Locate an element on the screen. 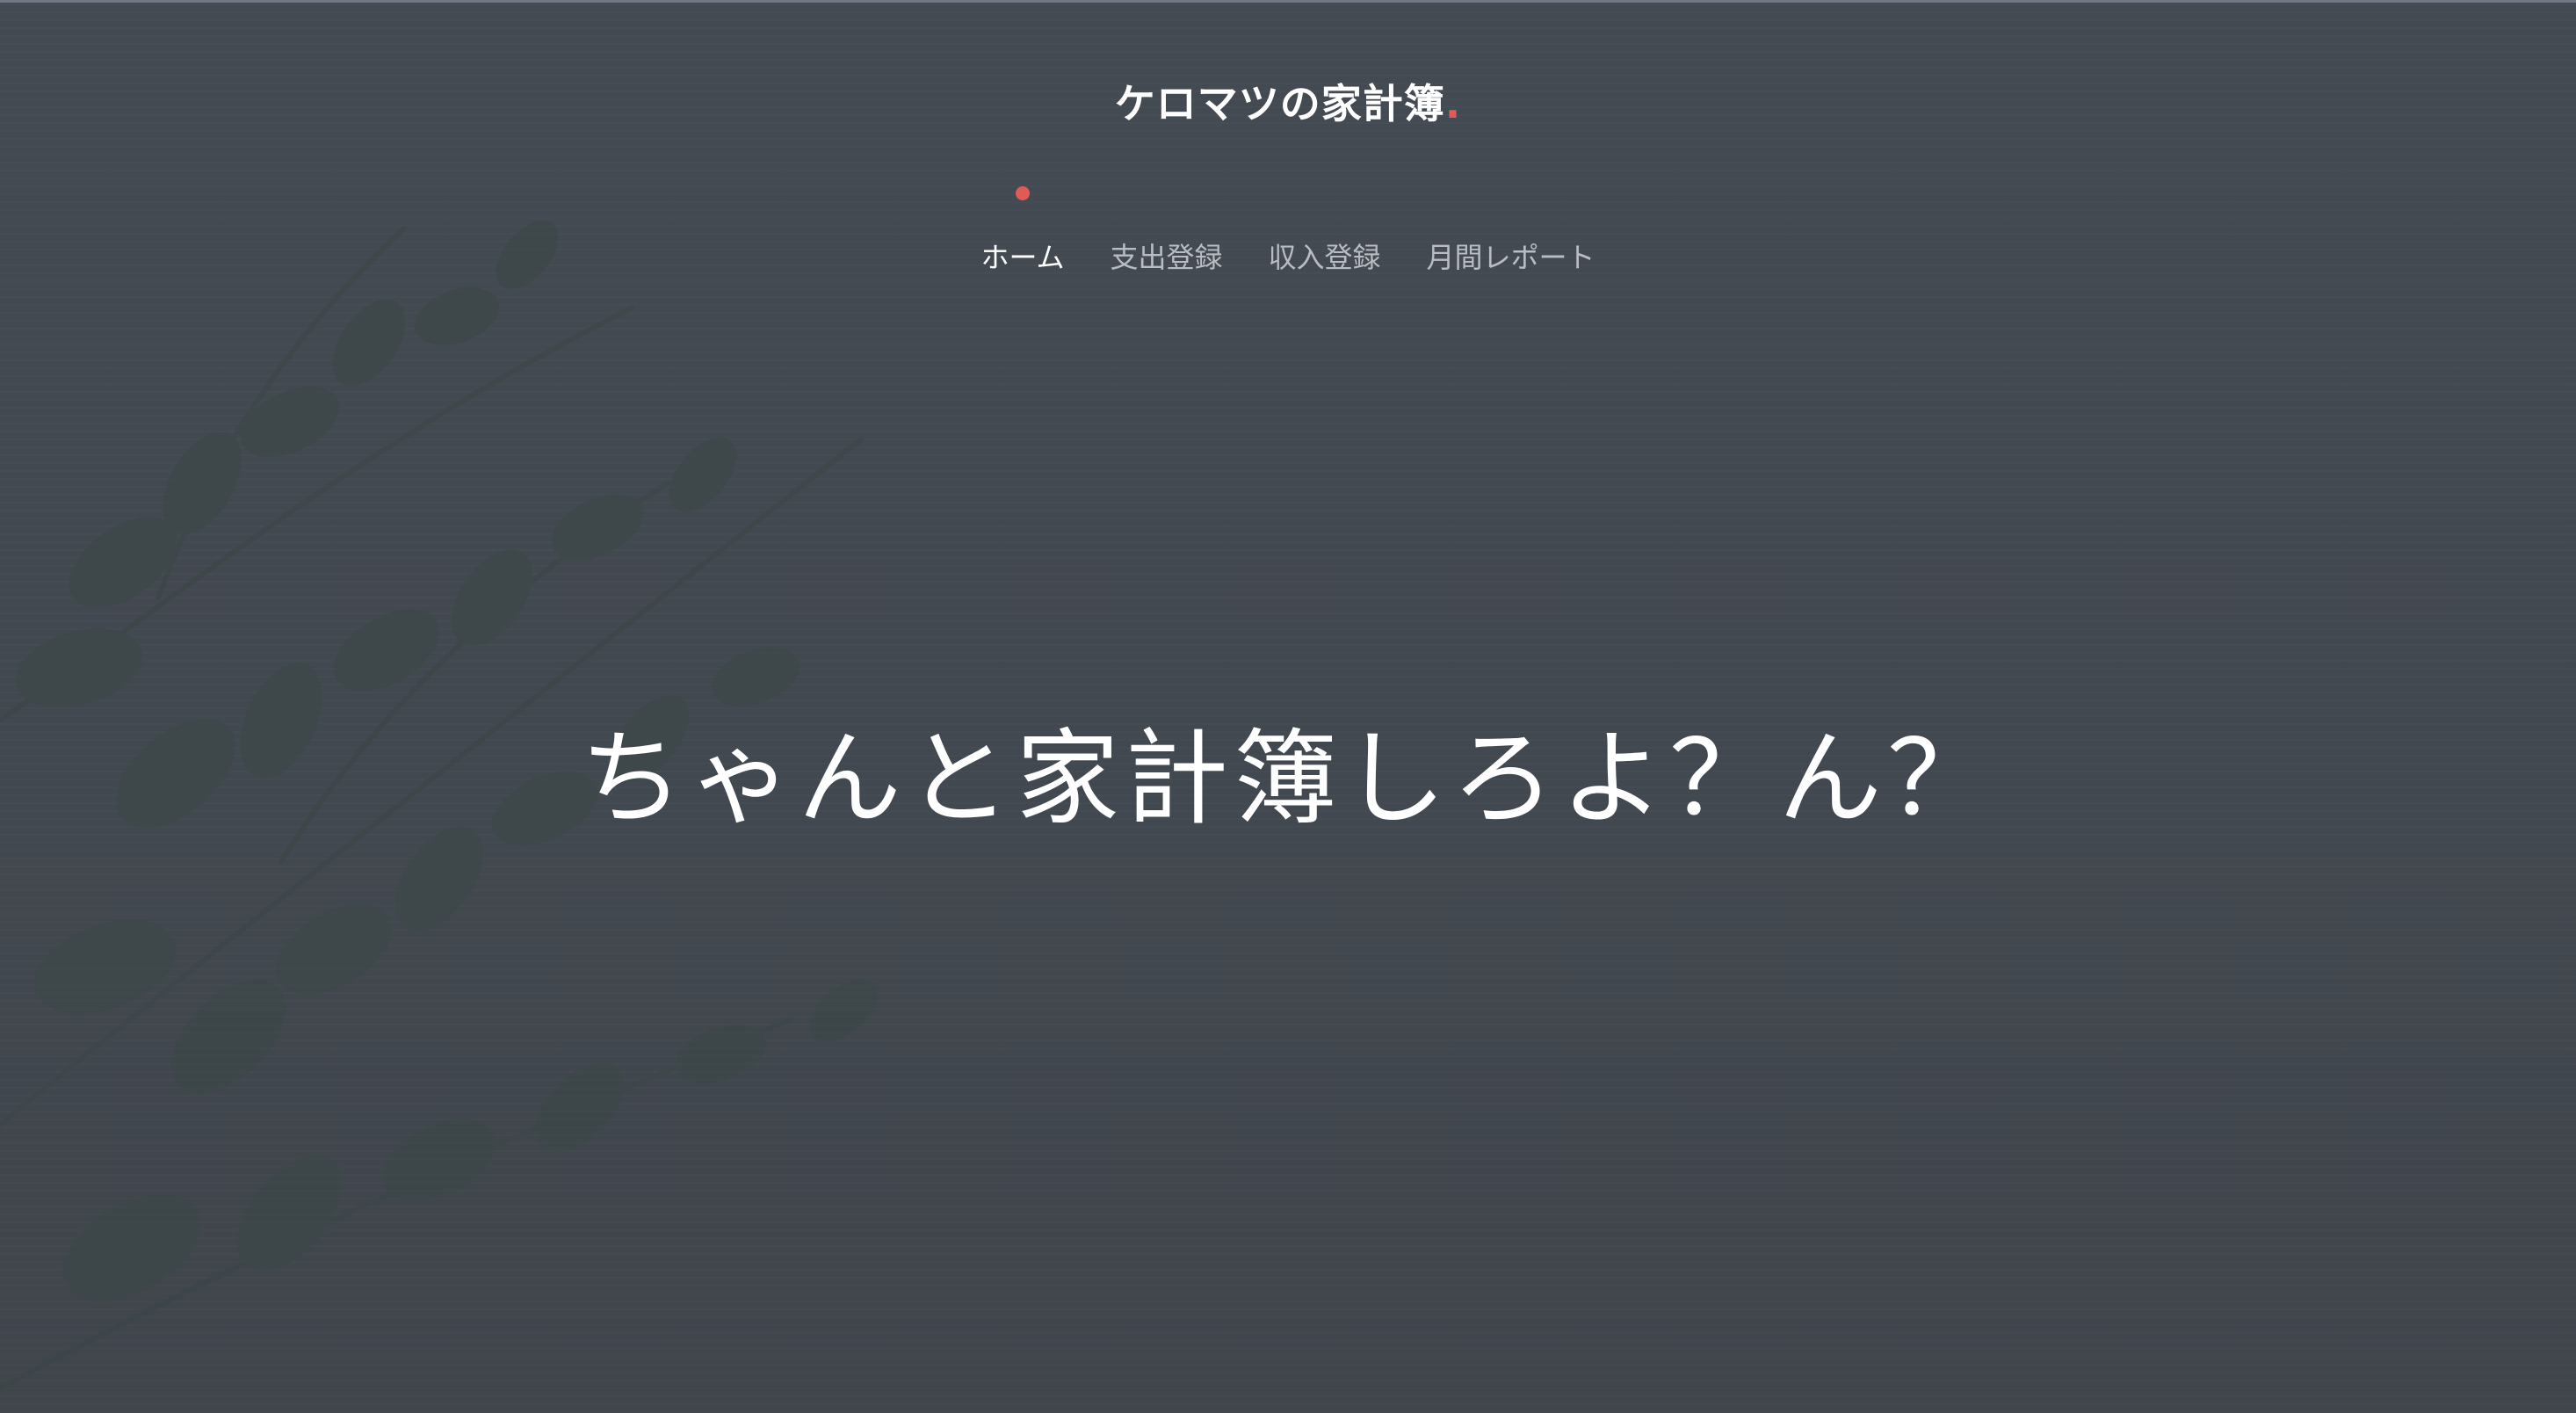 This screenshot has height=1413, width=2576. nav-item-expense-entry: 支出登録 is located at coordinates (1167, 256).